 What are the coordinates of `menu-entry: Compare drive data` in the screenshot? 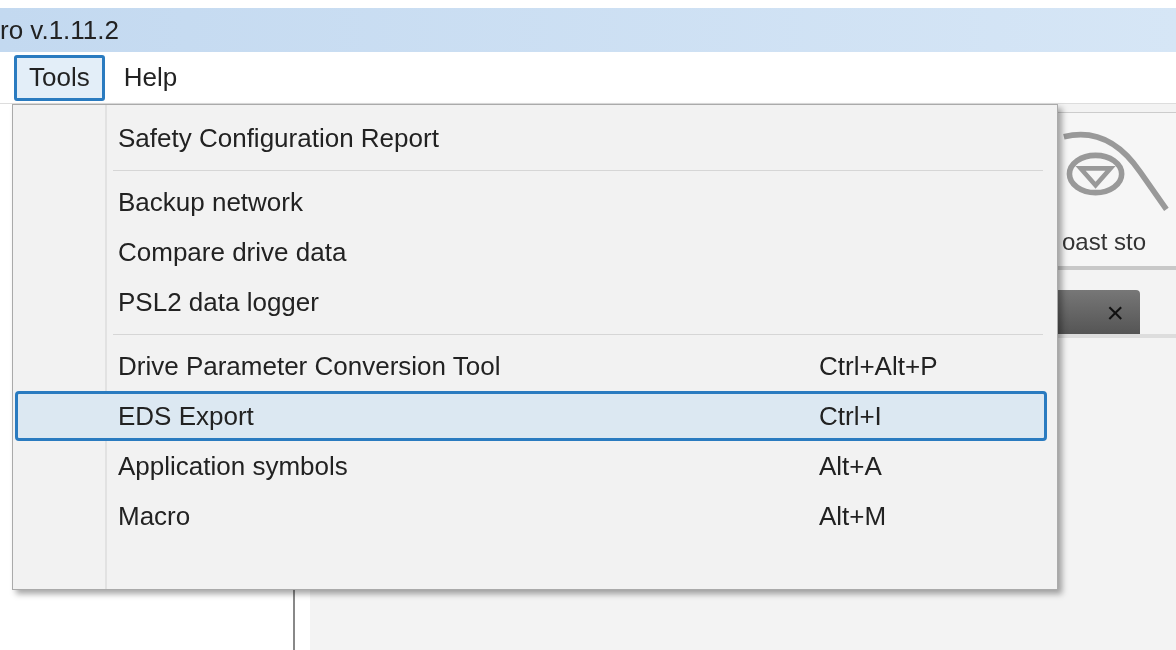 It's located at (531, 252).